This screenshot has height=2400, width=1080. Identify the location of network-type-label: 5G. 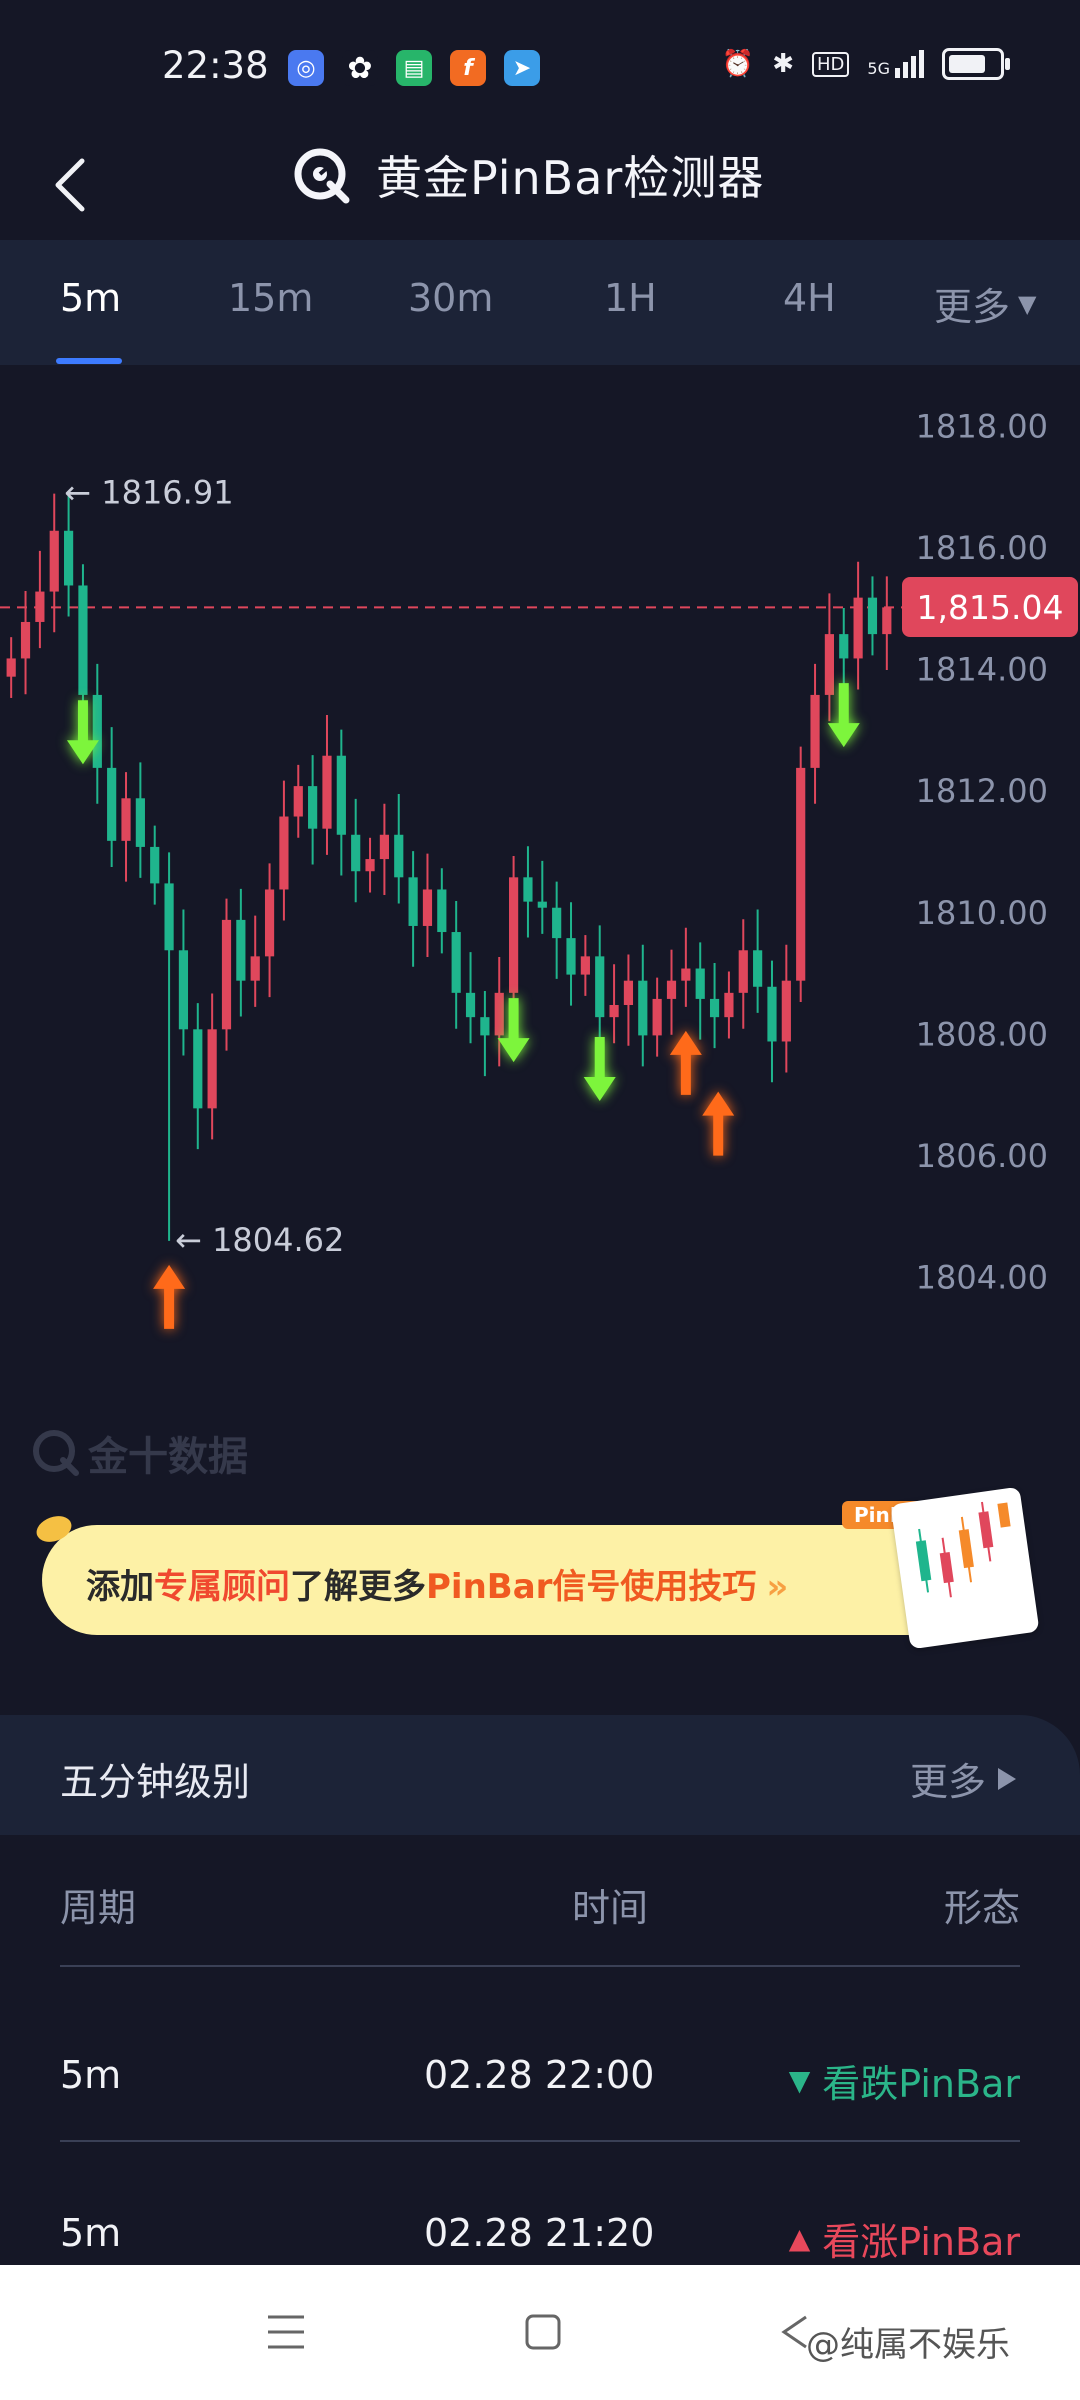
(878, 68).